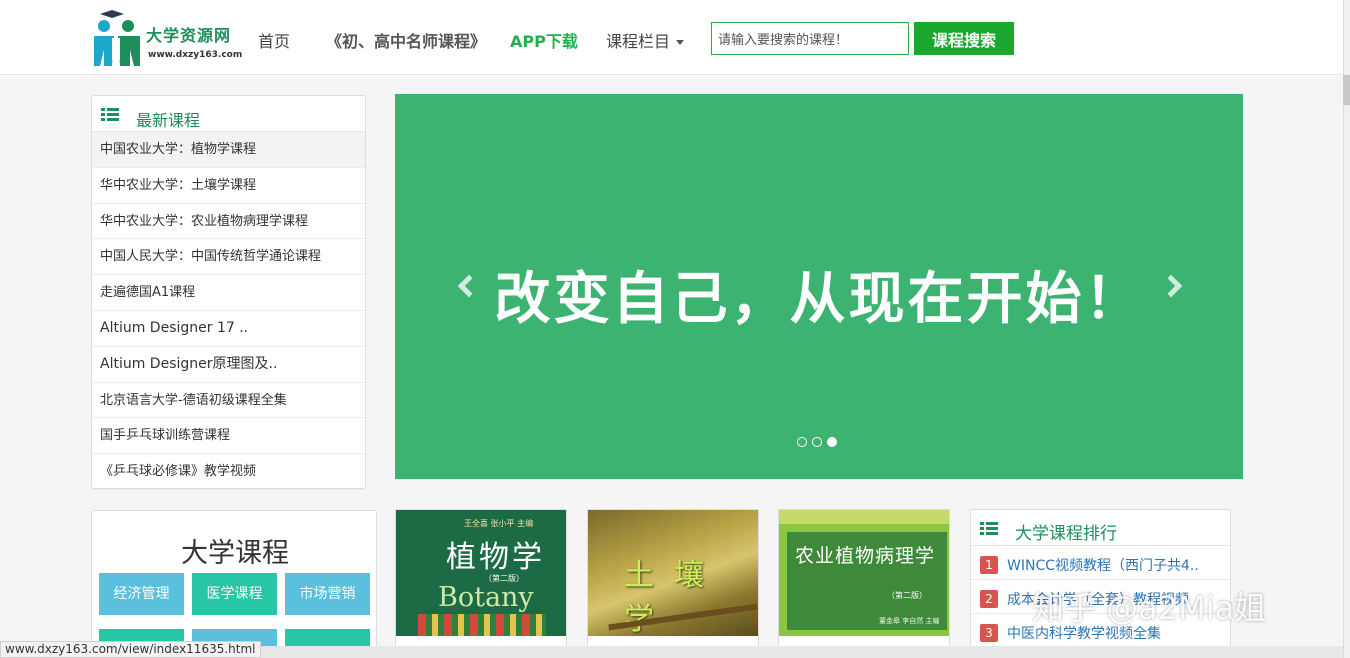  What do you see at coordinates (638, 41) in the screenshot?
I see `nav-categories-label: 课程栏目` at bounding box center [638, 41].